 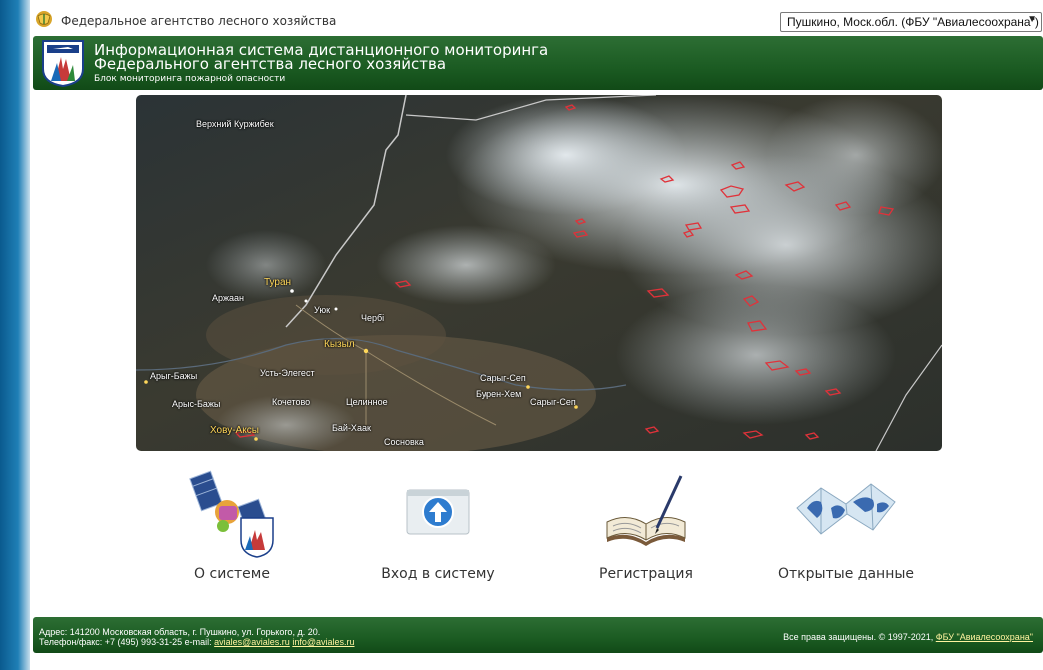 What do you see at coordinates (235, 124) in the screenshot?
I see `map-label: Верхний Куржибек` at bounding box center [235, 124].